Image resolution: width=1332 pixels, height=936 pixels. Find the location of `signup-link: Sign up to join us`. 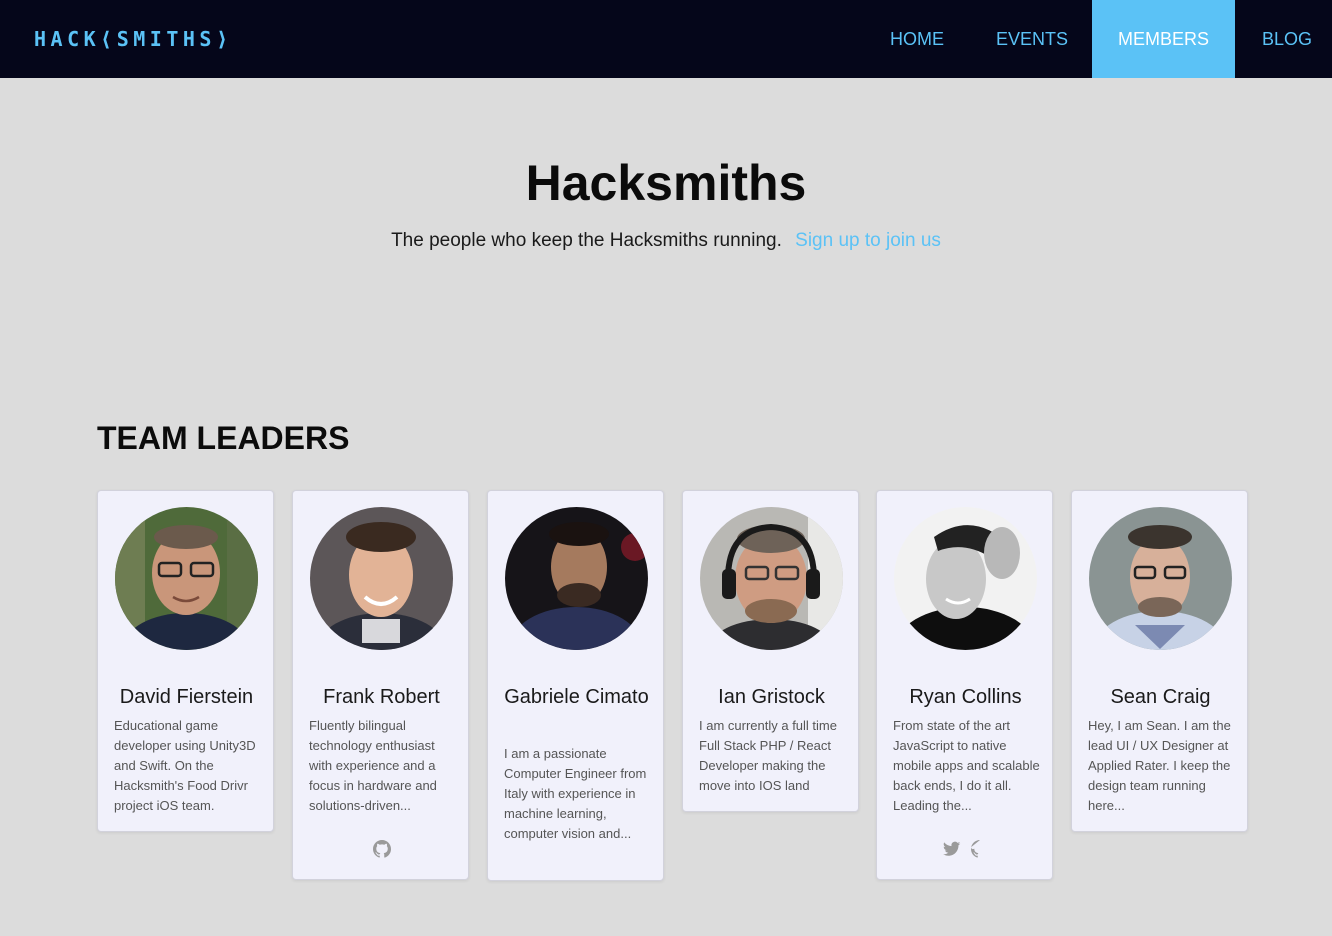

signup-link: Sign up to join us is located at coordinates (868, 240).